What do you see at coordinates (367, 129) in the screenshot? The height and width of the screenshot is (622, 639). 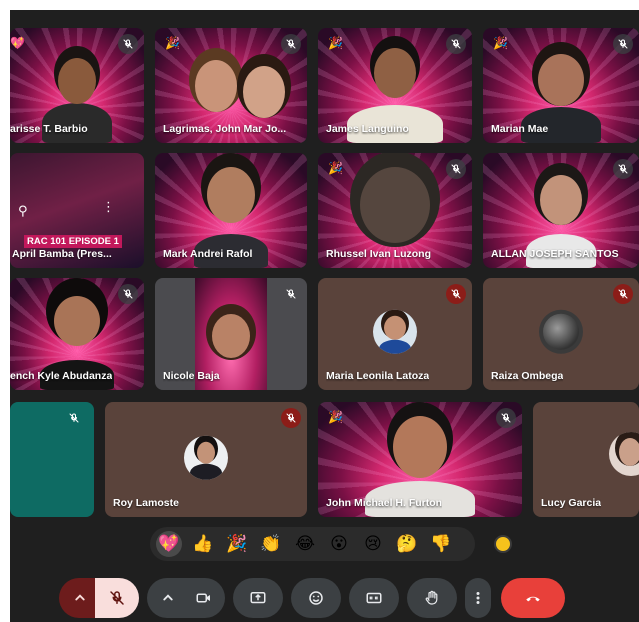 I see `participant-name: James Languino` at bounding box center [367, 129].